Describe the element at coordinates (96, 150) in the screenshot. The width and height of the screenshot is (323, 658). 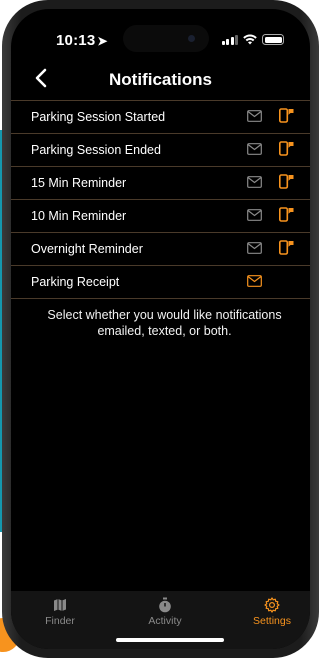
I see `notification-row-label: Parking Session Ended` at that location.